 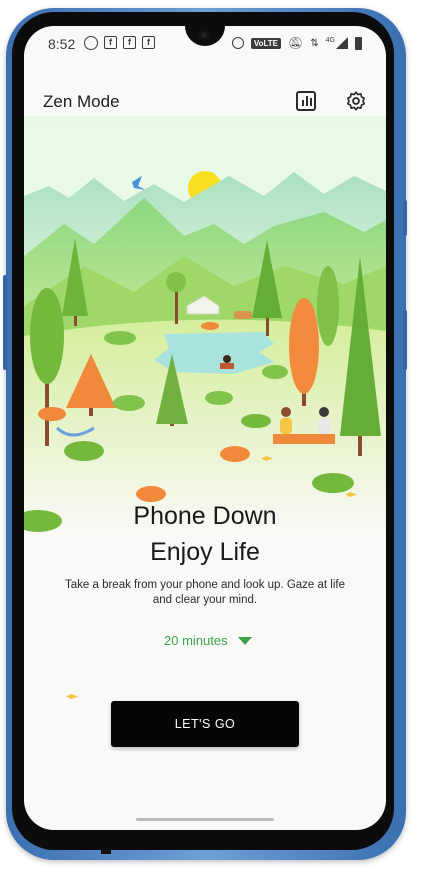 I want to click on app-bar: Zen Mode, so click(x=205, y=104).